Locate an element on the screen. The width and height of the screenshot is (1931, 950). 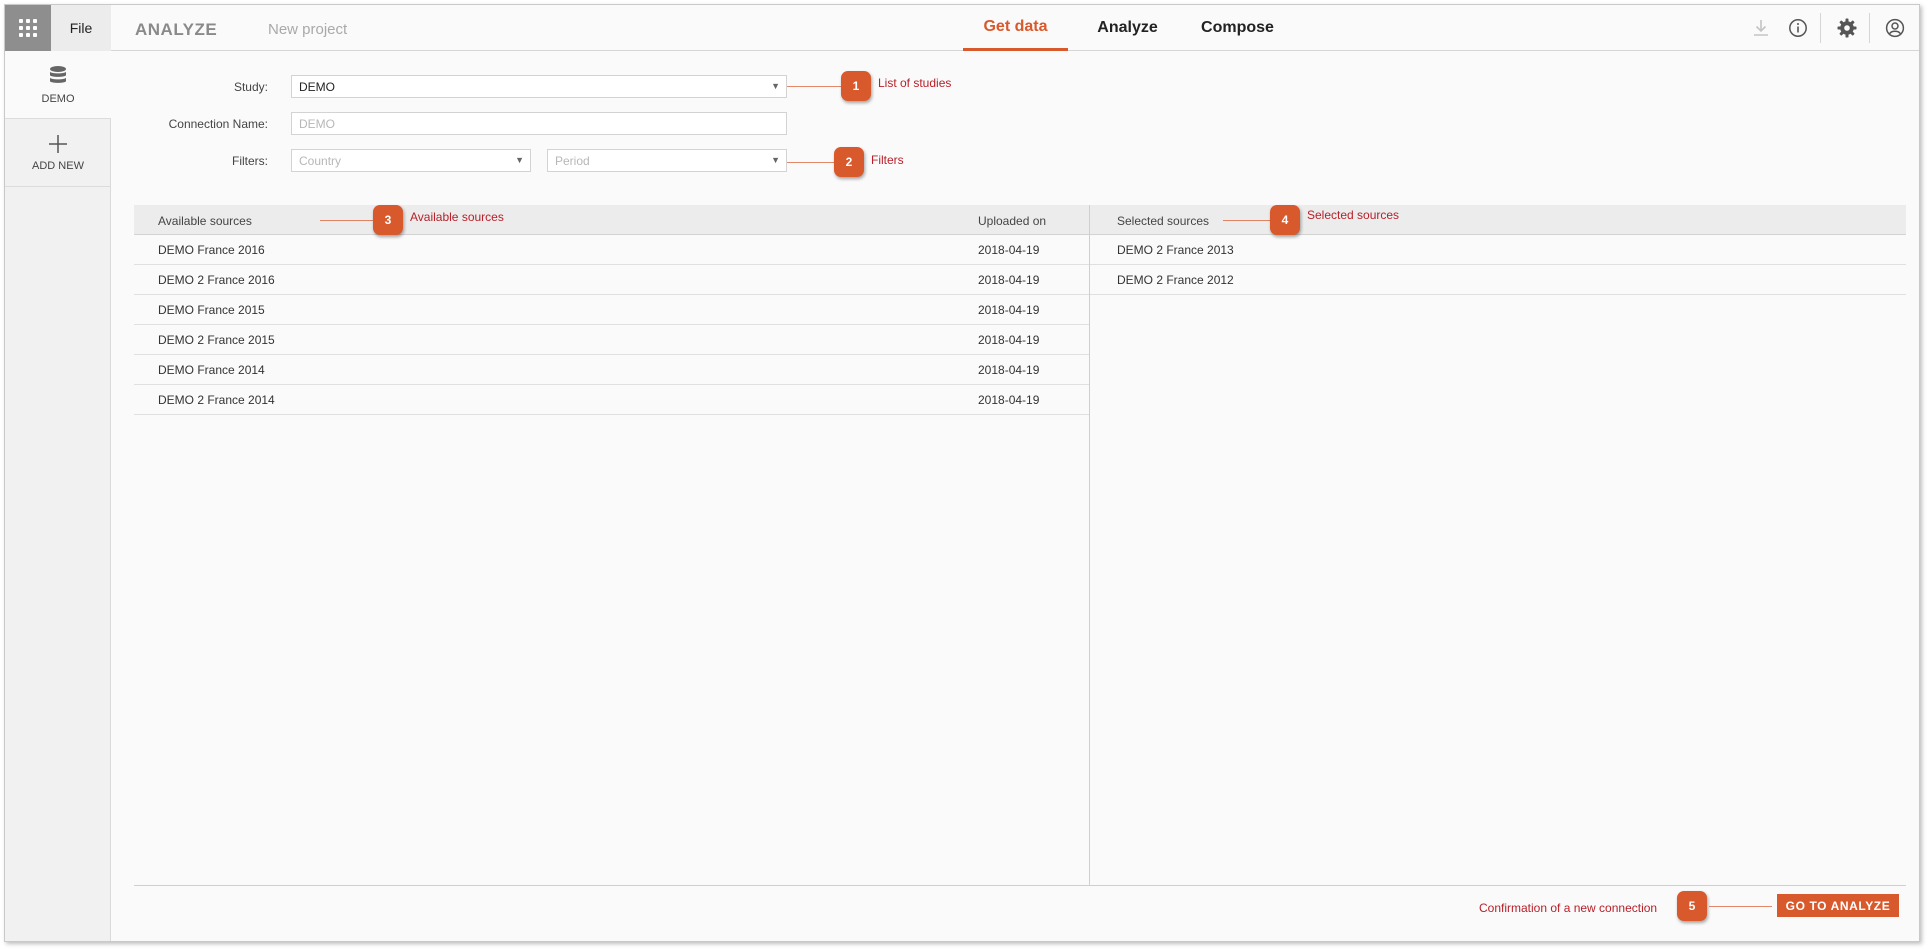
source-name: DEMO 2 France 2013 is located at coordinates (1175, 250).